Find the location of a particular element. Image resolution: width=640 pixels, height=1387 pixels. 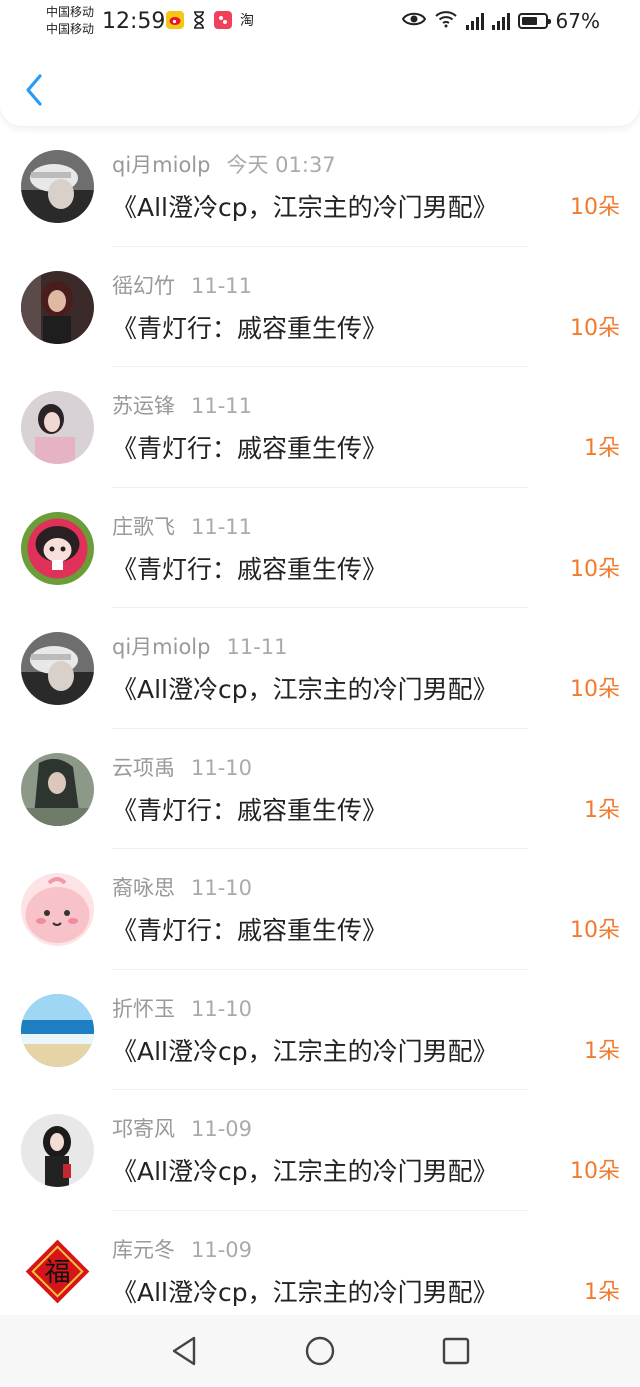

sender-name: 庄歌飞 is located at coordinates (143, 527).